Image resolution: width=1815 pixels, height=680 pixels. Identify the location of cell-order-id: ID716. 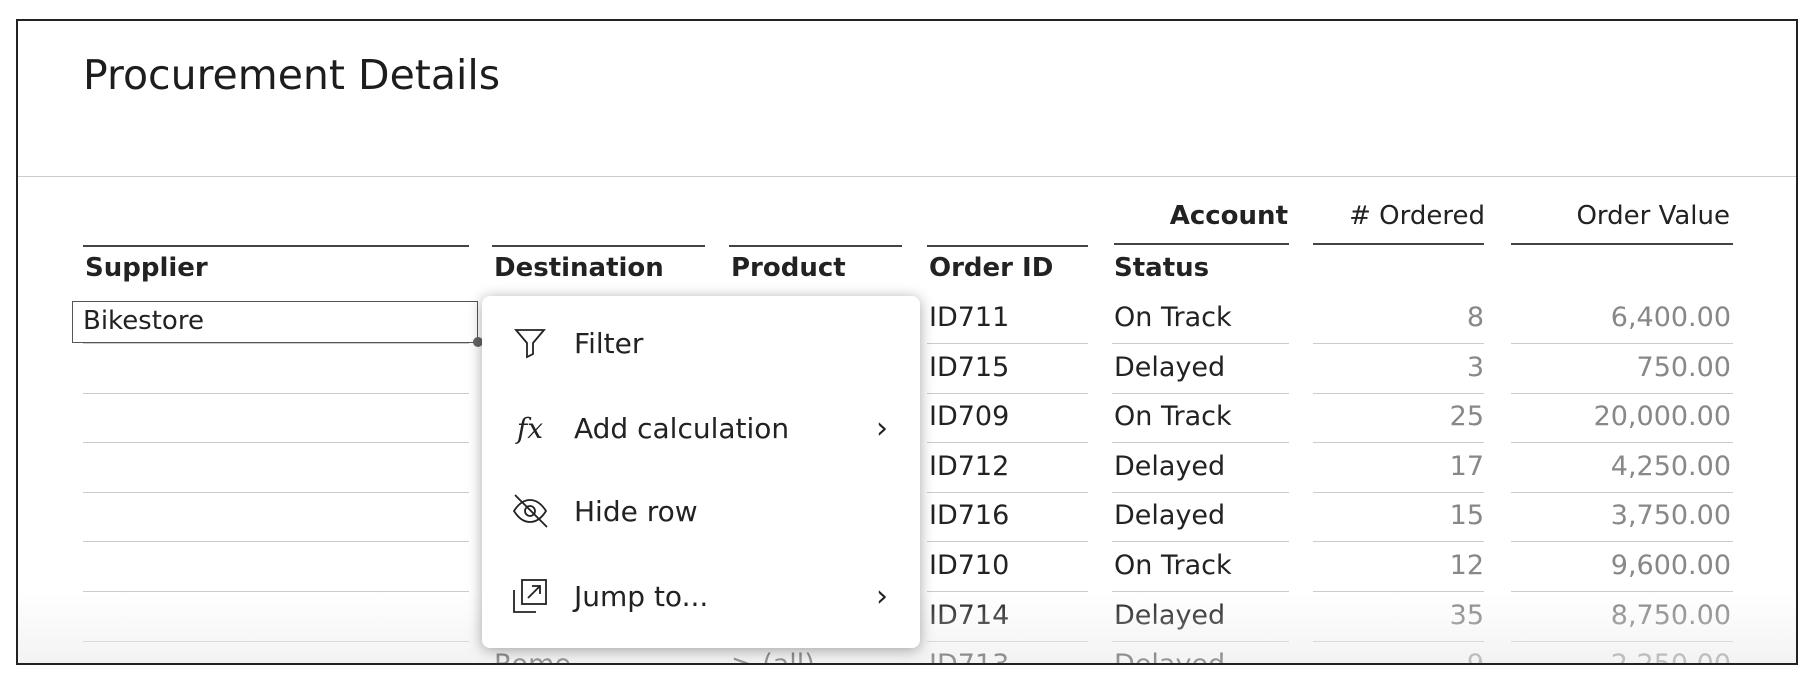
(969, 516).